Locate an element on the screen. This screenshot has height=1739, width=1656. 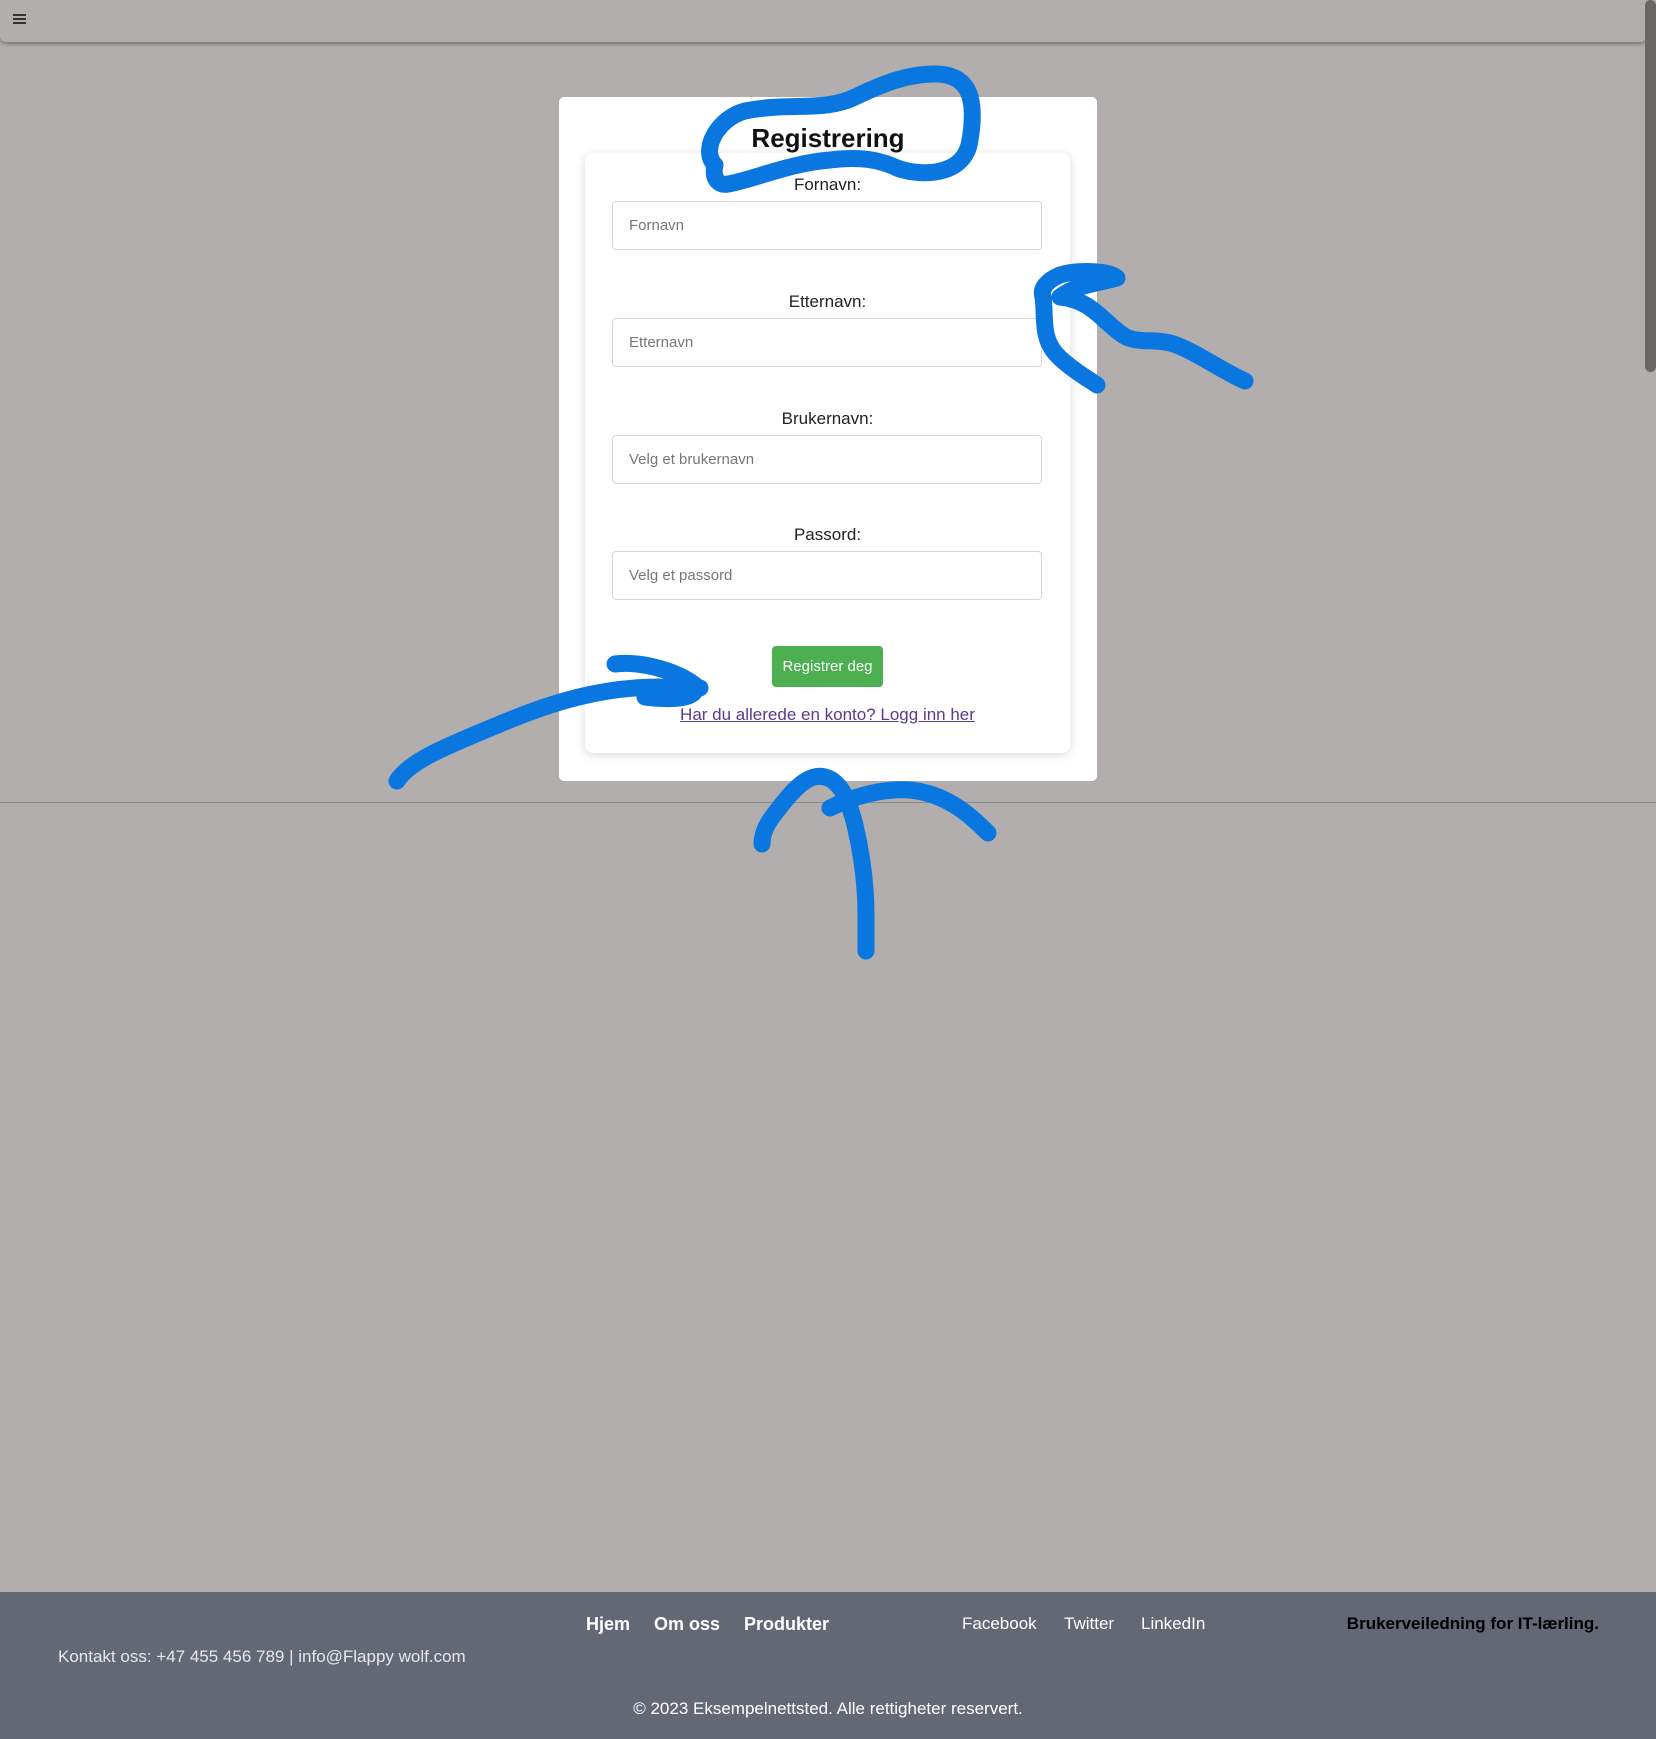
username-label: Brukernavn: is located at coordinates (827, 418).